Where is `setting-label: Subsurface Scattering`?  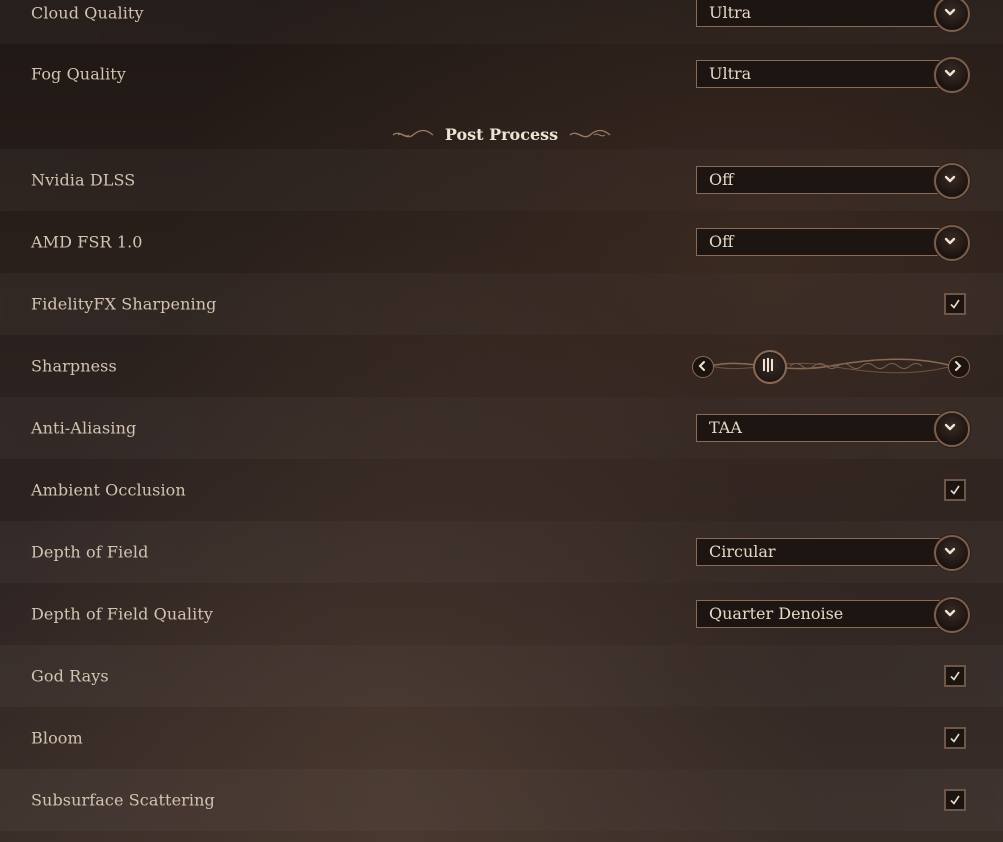 setting-label: Subsurface Scattering is located at coordinates (123, 800).